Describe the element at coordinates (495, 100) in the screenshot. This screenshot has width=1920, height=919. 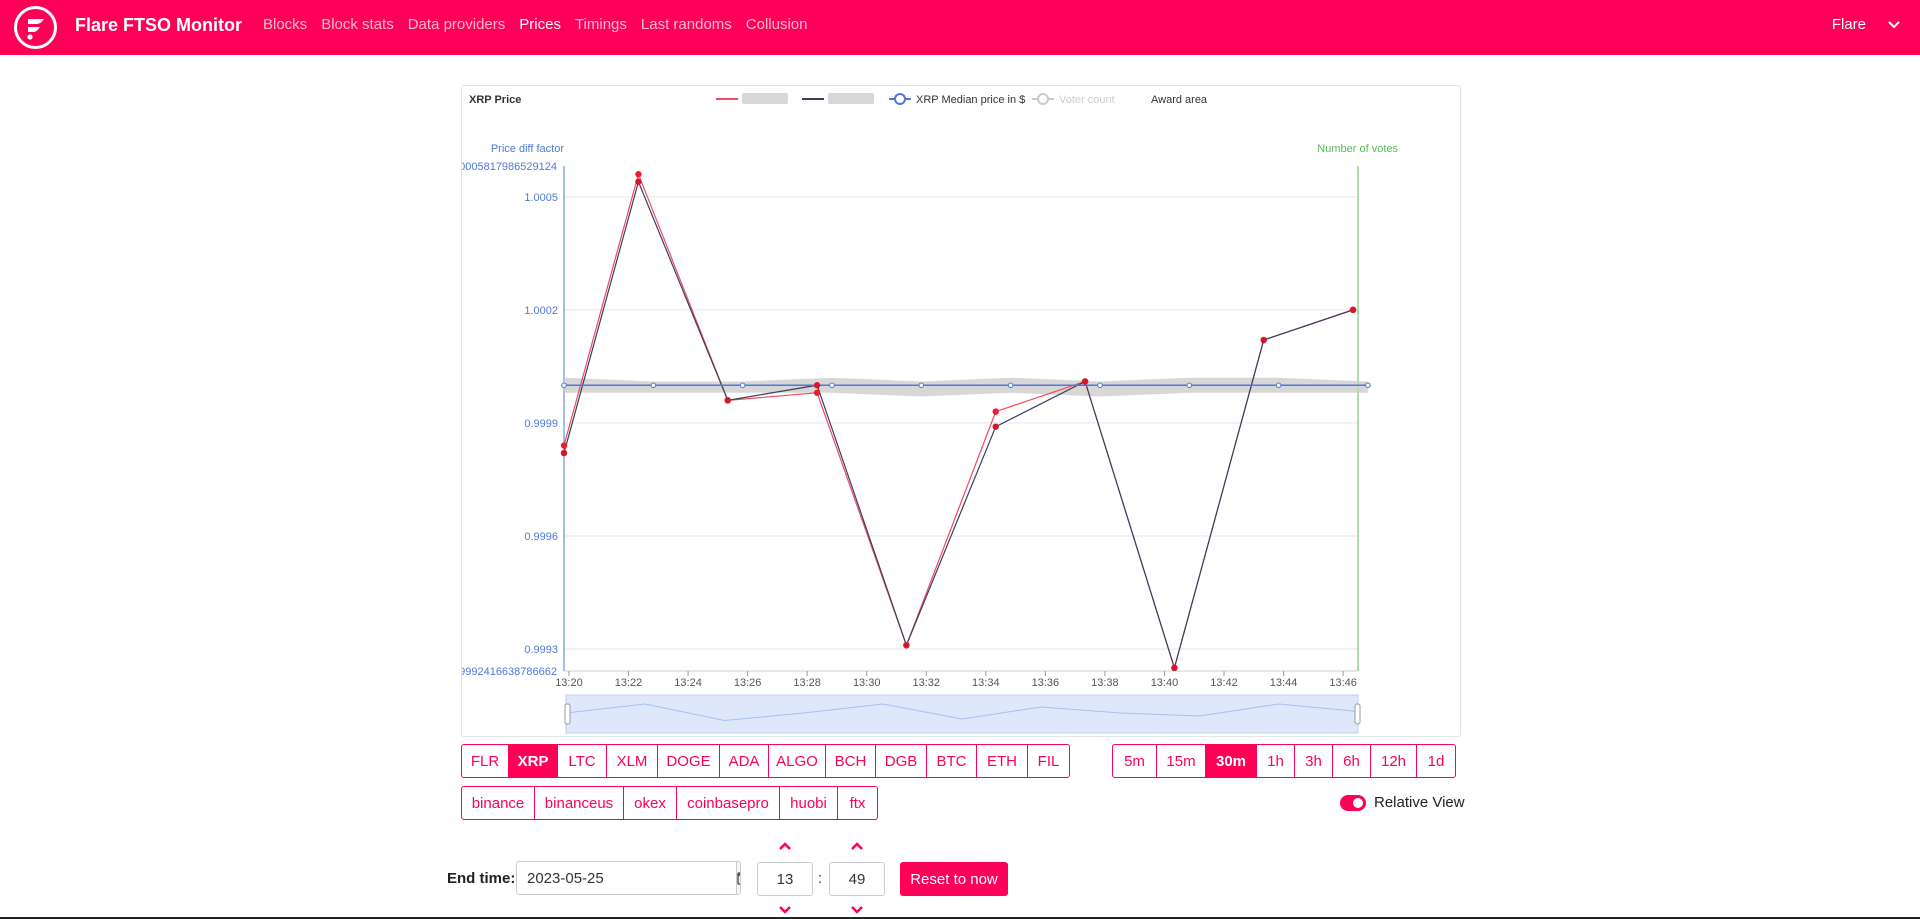
I see `chart-title: XRP Price` at that location.